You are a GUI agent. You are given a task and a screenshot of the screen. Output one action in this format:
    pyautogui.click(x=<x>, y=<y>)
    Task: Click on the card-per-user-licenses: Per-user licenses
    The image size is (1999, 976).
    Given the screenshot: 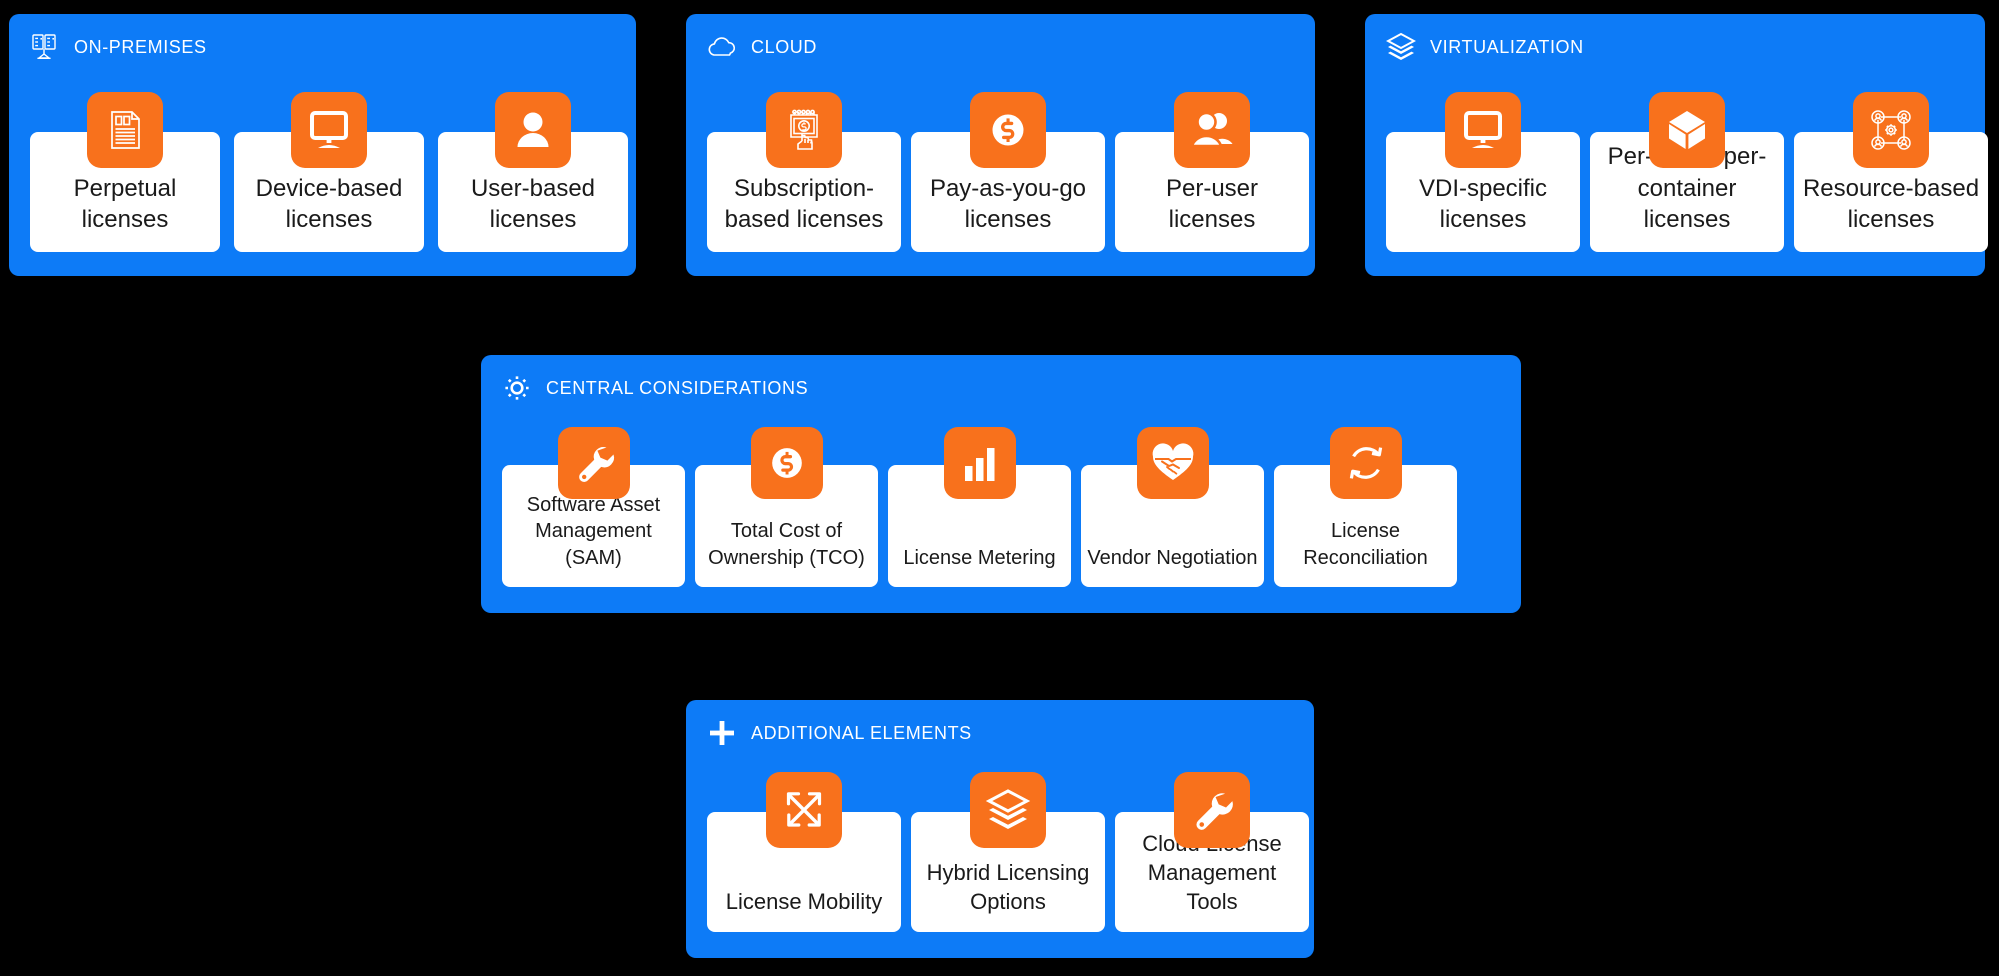 What is the action you would take?
    pyautogui.click(x=1212, y=172)
    